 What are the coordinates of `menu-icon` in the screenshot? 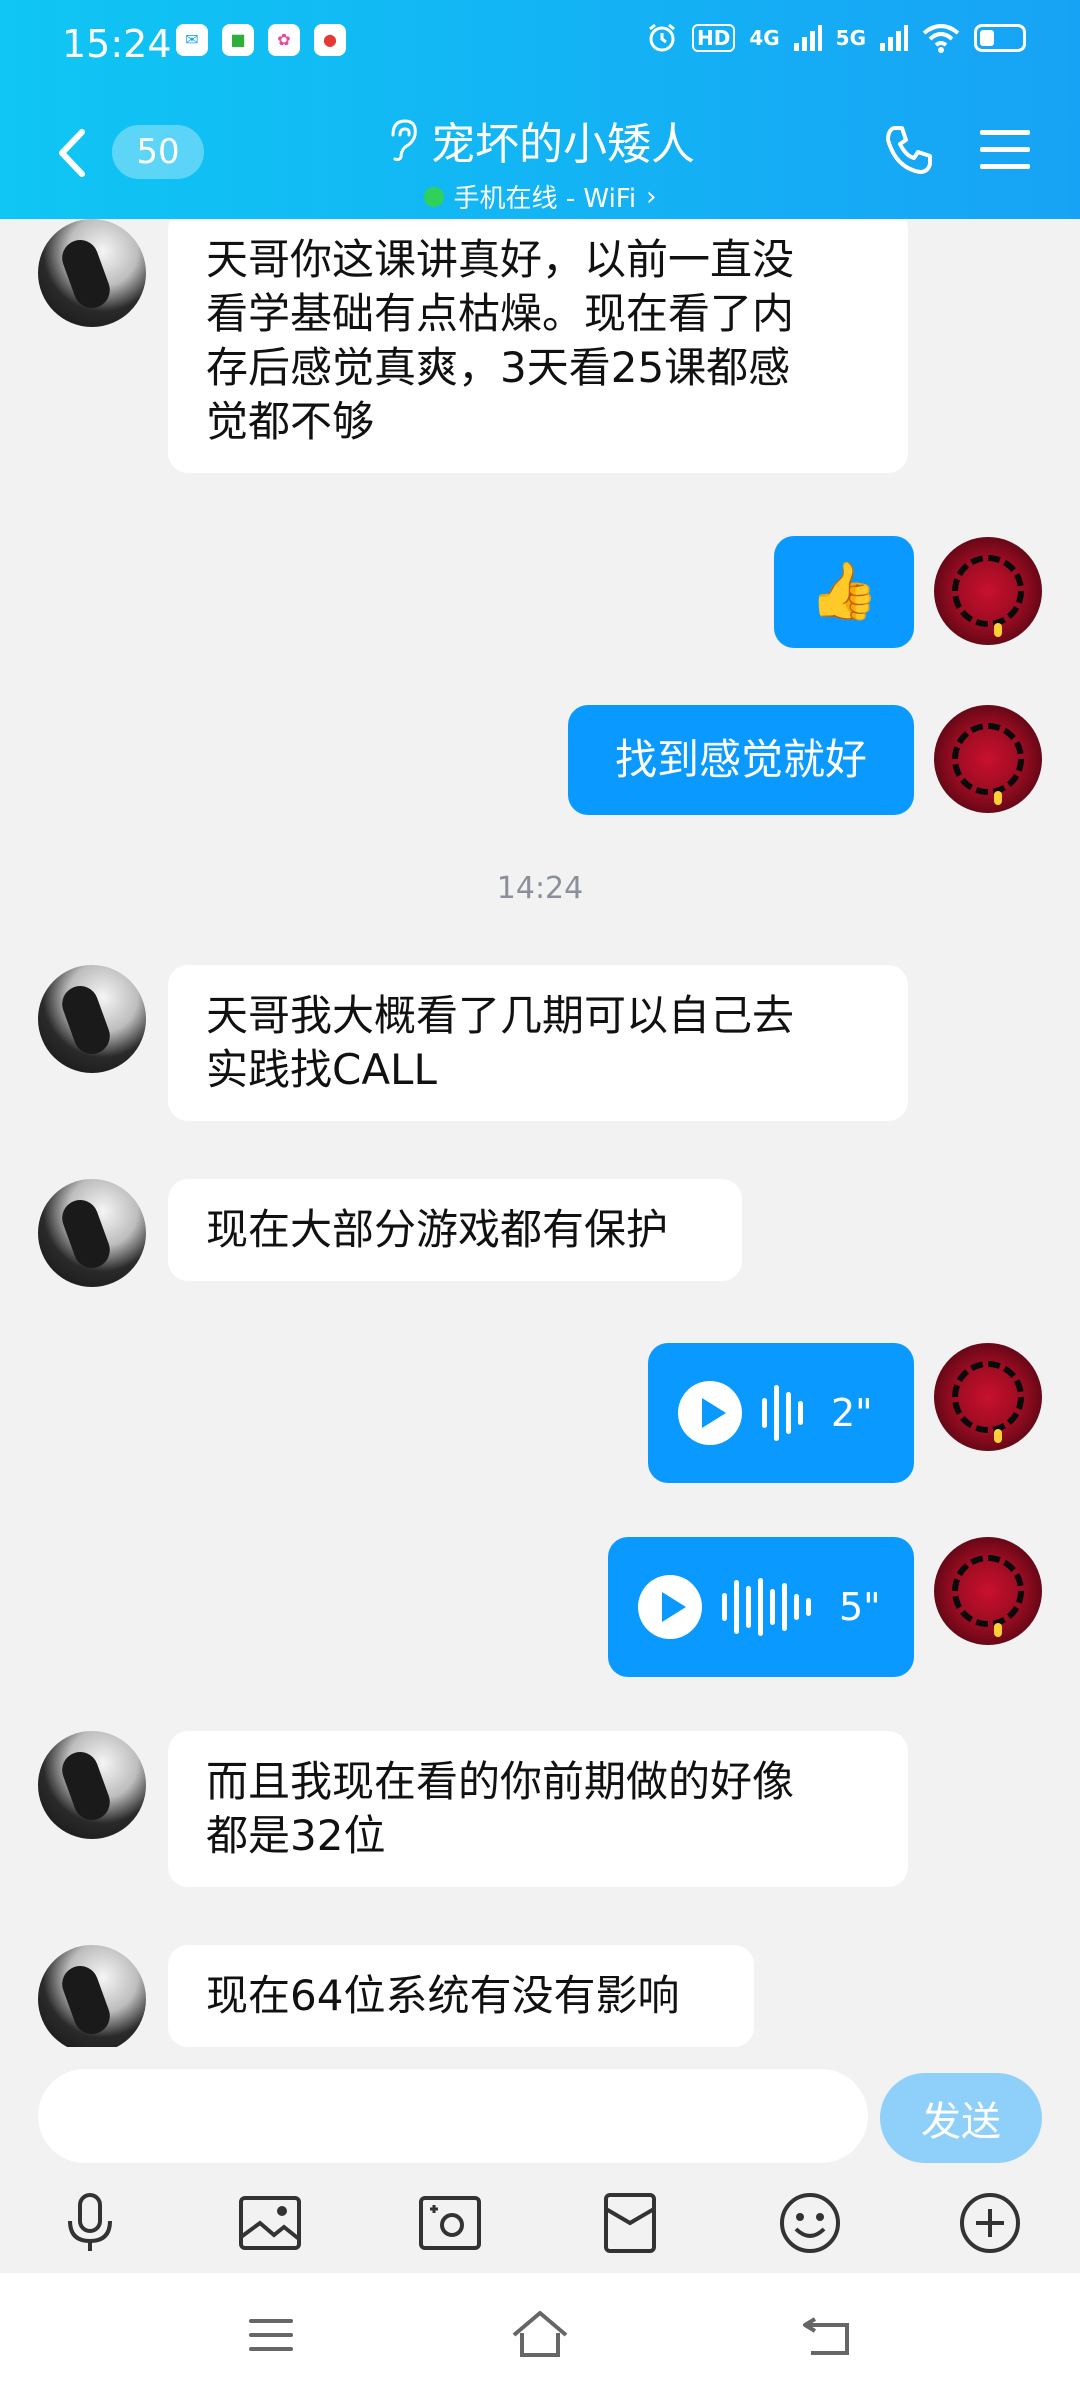 It's located at (1005, 150).